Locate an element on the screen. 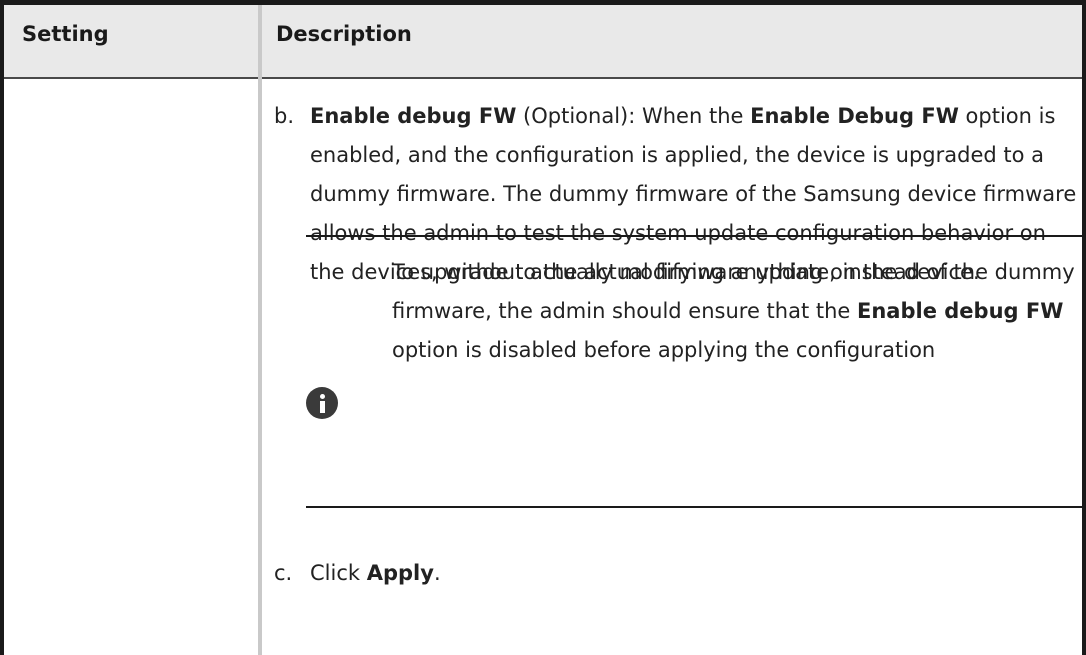  table-right-border is located at coordinates (1084, 327).